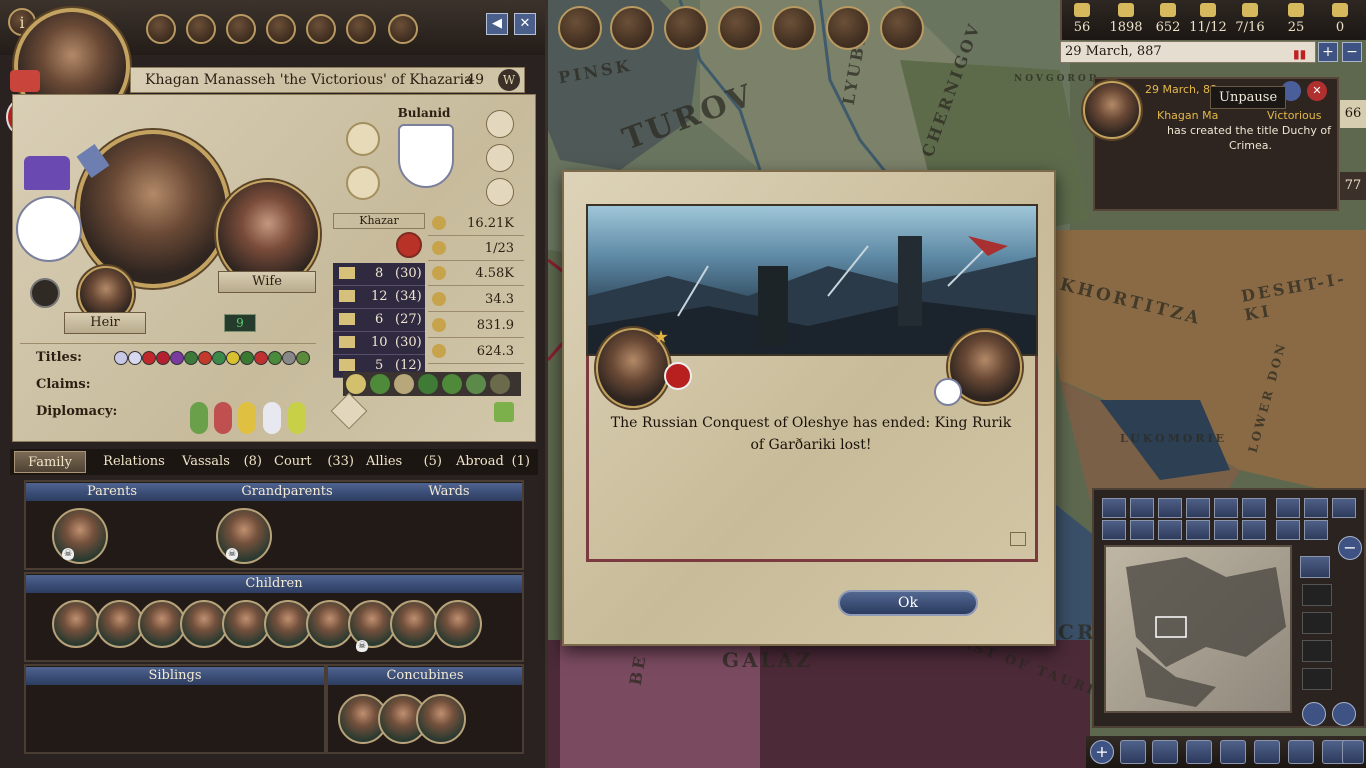 The height and width of the screenshot is (768, 1366). Describe the element at coordinates (267, 282) in the screenshot. I see `wife-label: Wife` at that location.